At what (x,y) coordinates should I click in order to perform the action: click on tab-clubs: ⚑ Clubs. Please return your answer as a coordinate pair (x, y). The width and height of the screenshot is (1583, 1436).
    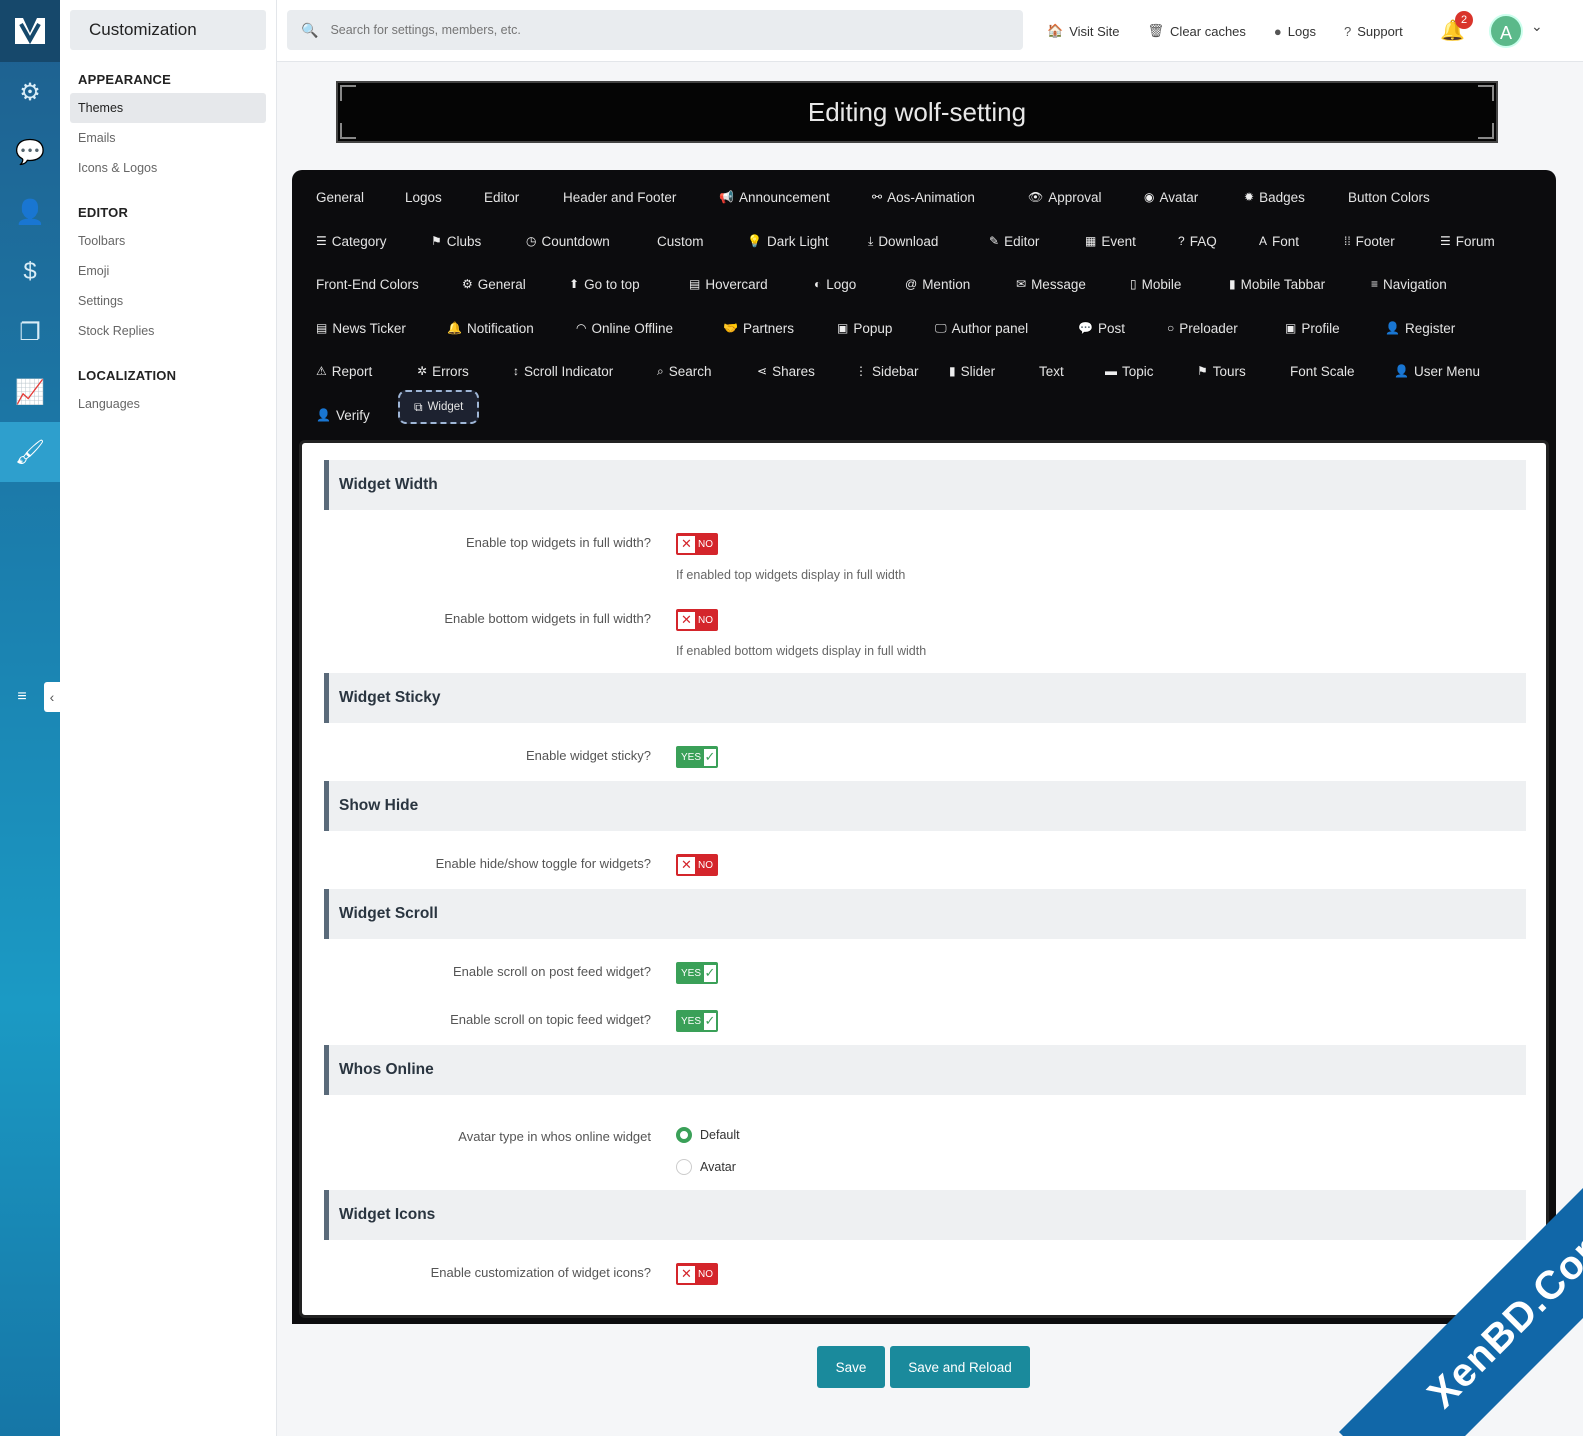
    Looking at the image, I should click on (456, 241).